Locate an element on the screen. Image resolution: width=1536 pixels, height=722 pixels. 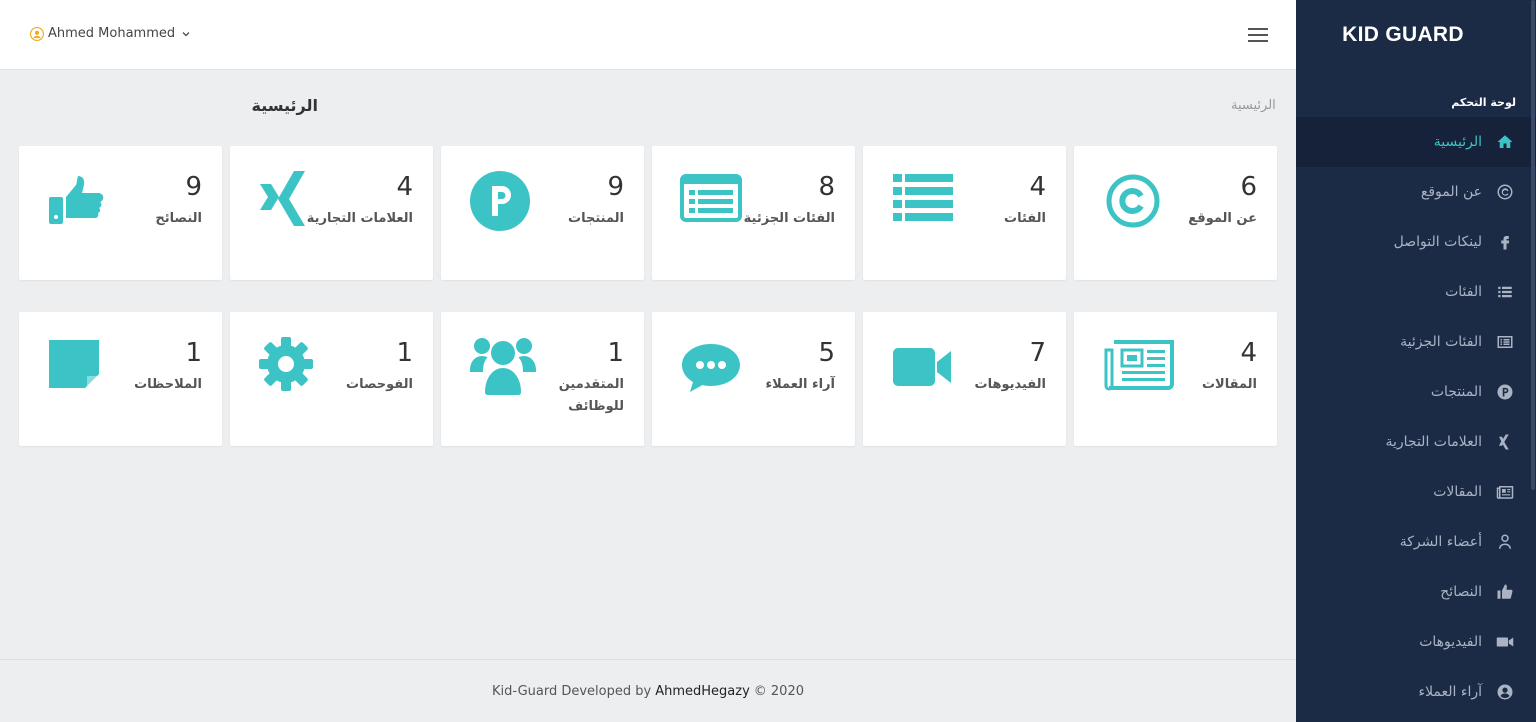
stat-card-articles: 4 المقالات is located at coordinates (1175, 379).